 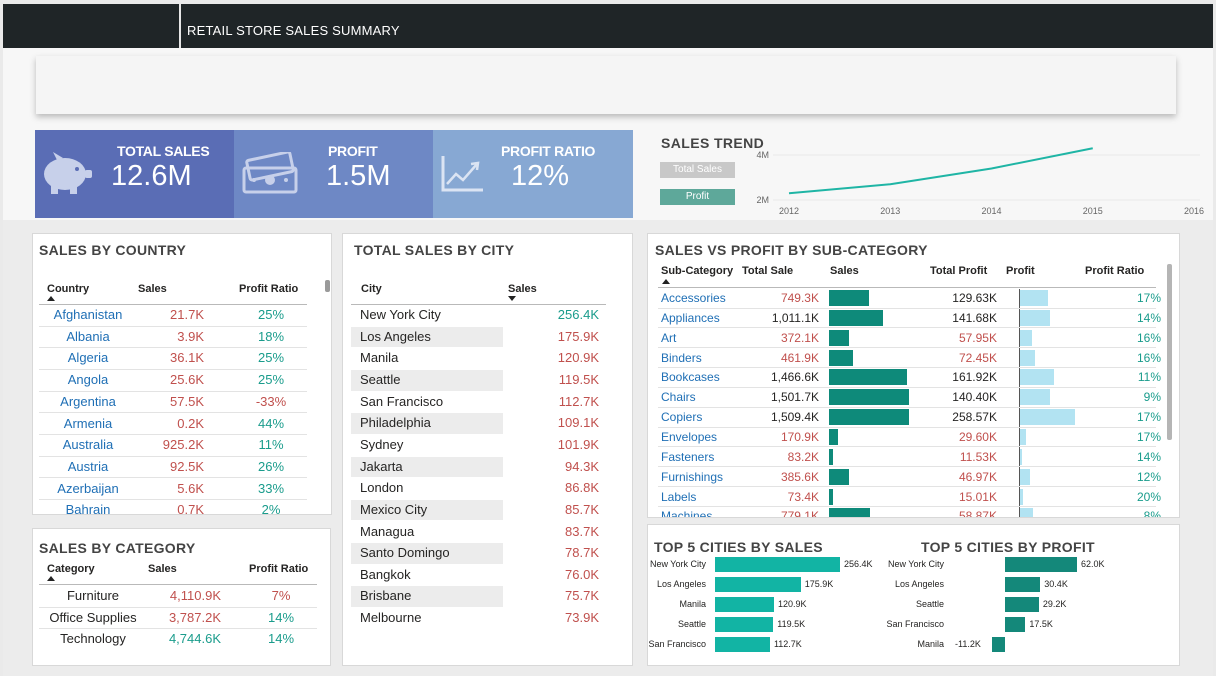 I want to click on top5-sales-city-label: Manila, so click(x=692, y=604).